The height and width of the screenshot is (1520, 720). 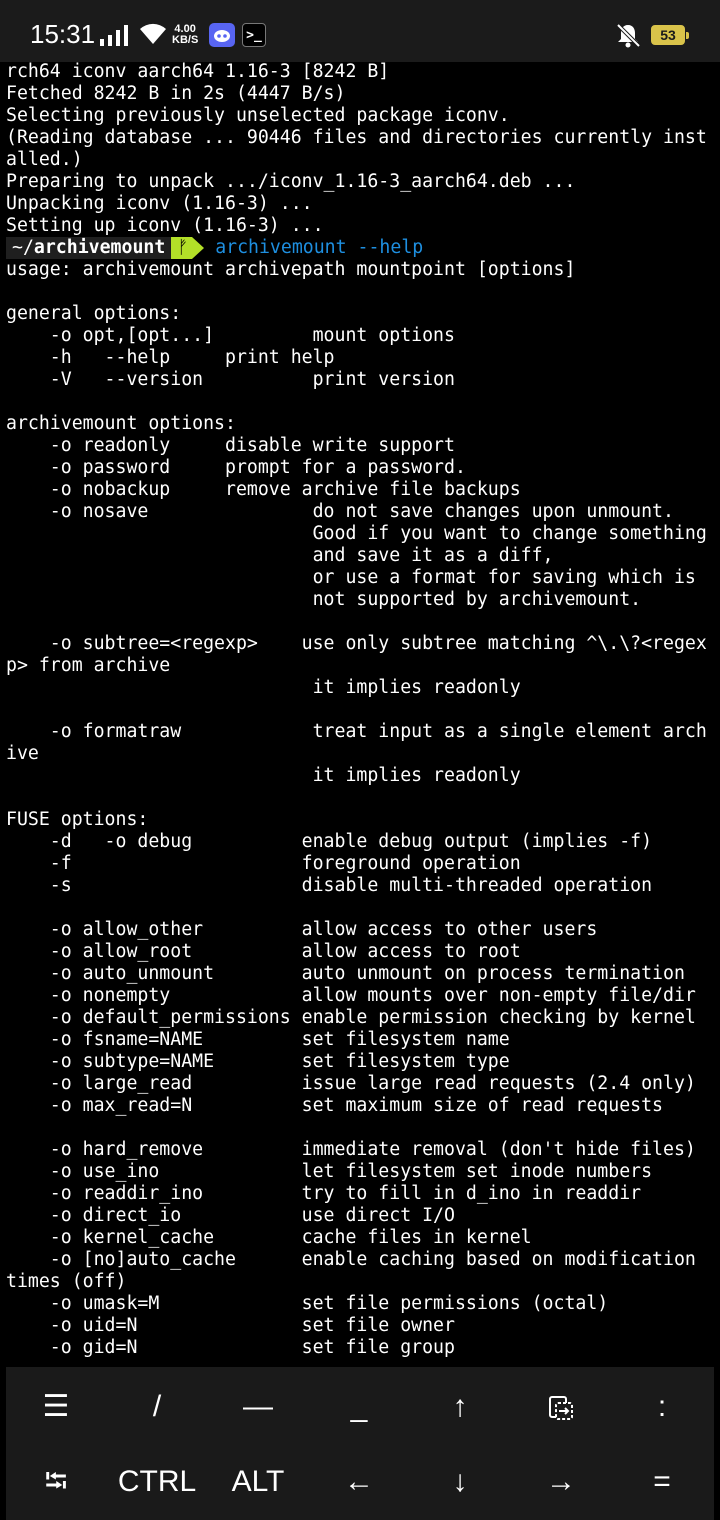 I want to click on output-line: FUSE options:, so click(x=77, y=819).